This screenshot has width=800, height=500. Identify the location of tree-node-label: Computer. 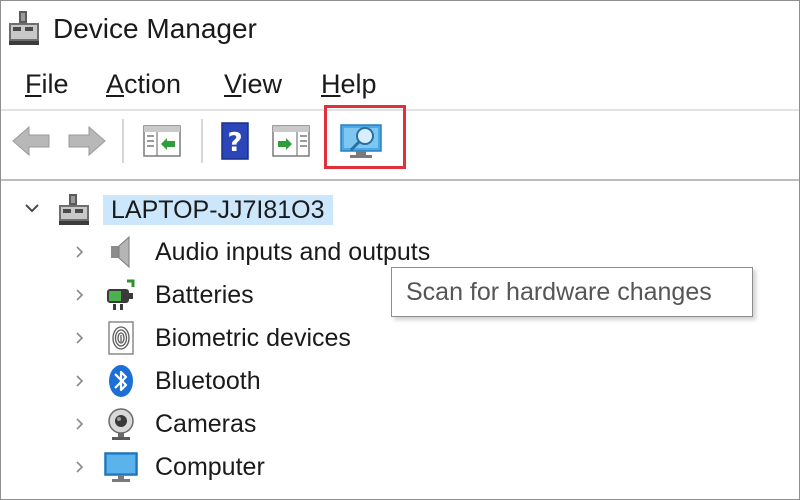
(210, 467).